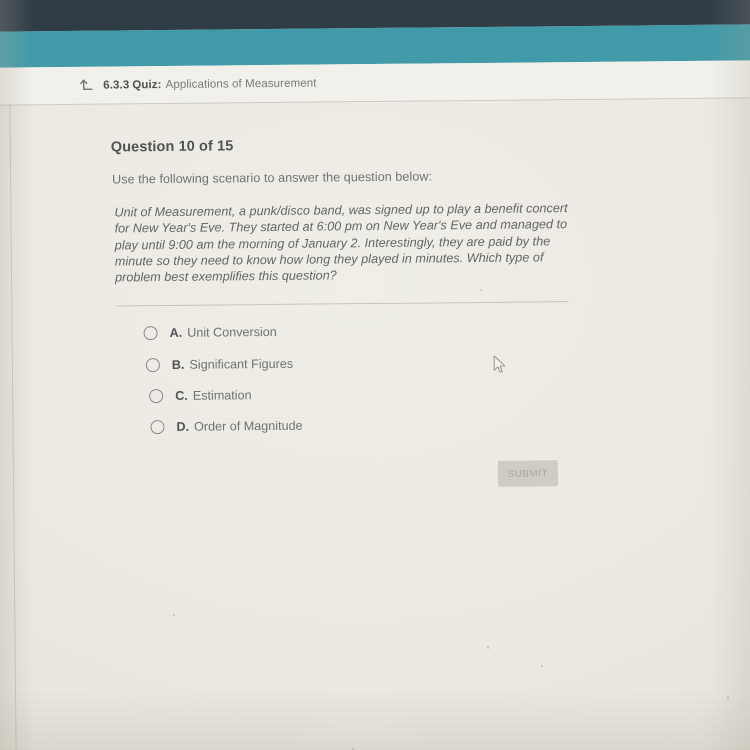 The image size is (750, 750). Describe the element at coordinates (183, 426) in the screenshot. I see `option-letter-d: D.` at that location.